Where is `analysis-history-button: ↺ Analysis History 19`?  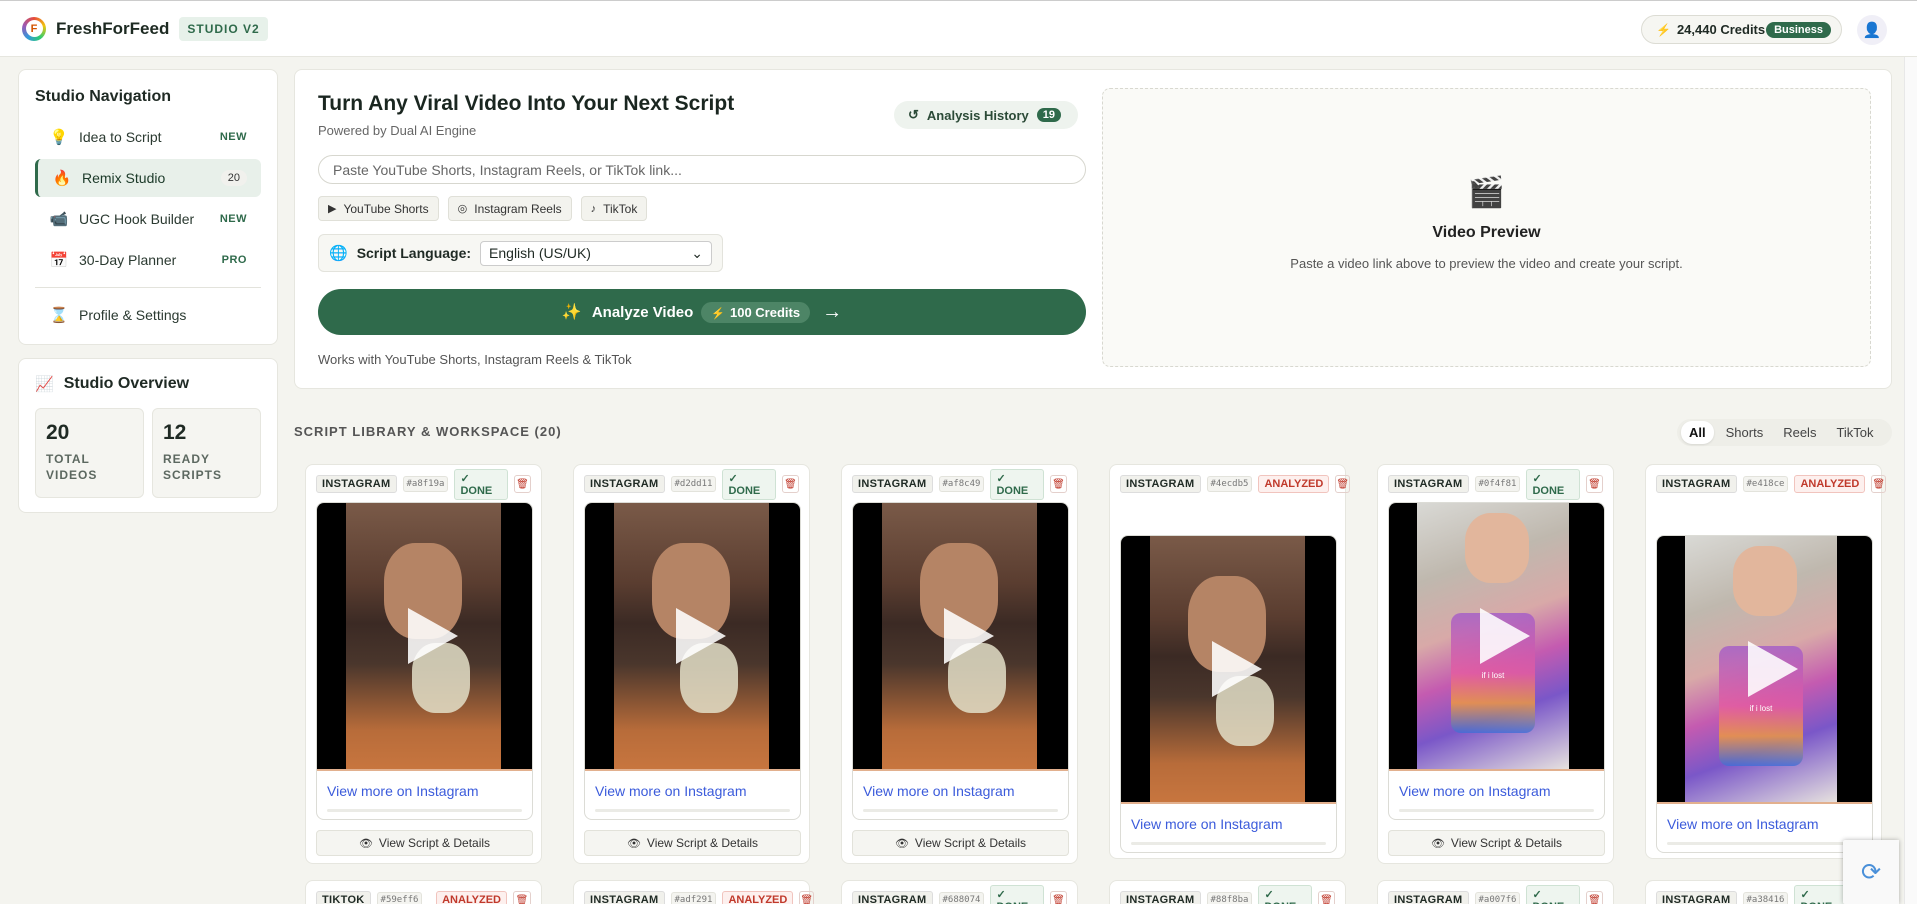 analysis-history-button: ↺ Analysis History 19 is located at coordinates (986, 115).